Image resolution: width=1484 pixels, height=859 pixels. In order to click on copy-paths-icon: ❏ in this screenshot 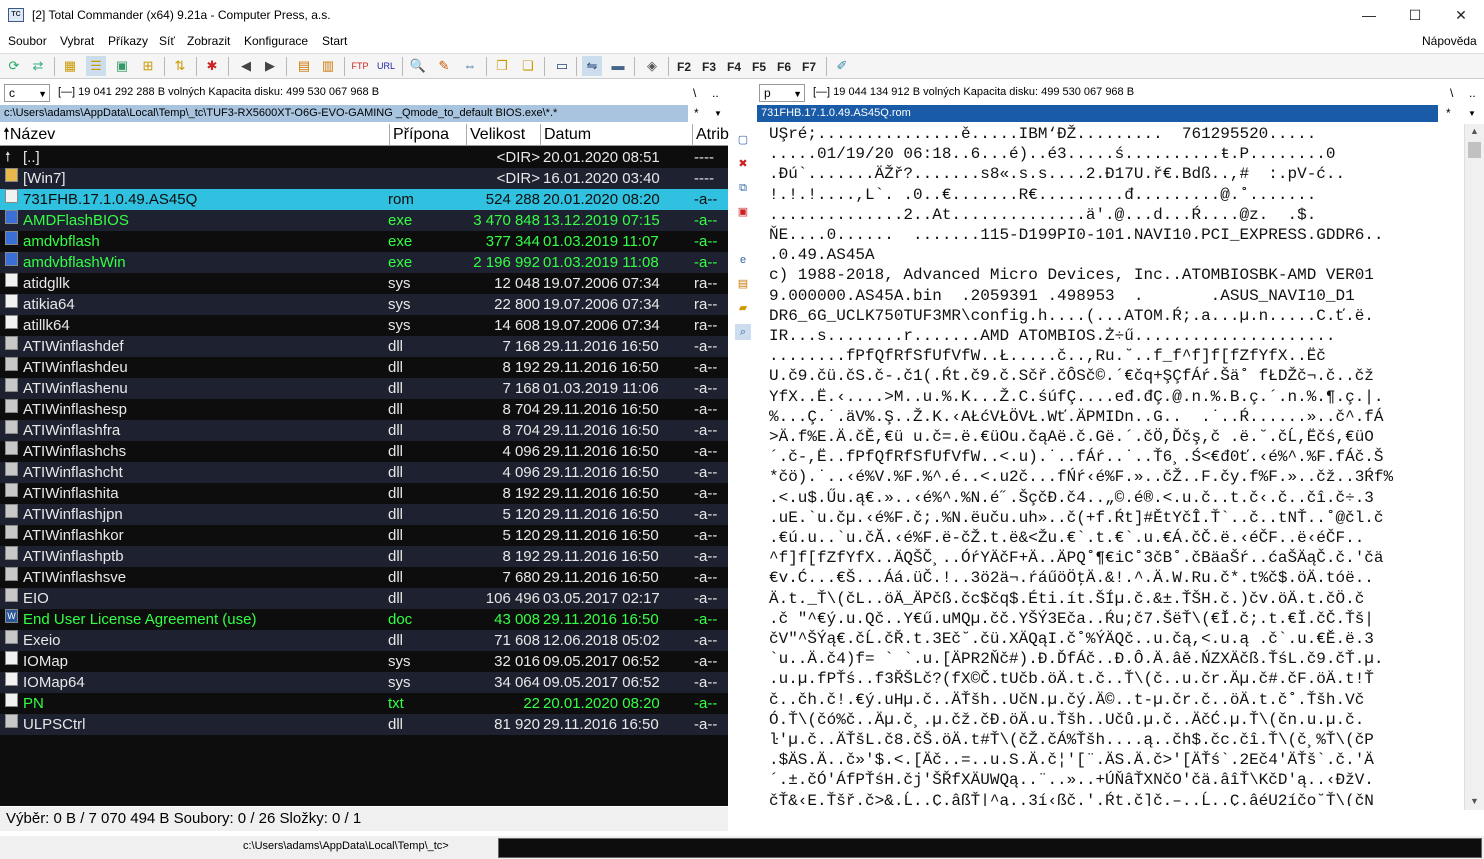, I will do `click(528, 66)`.